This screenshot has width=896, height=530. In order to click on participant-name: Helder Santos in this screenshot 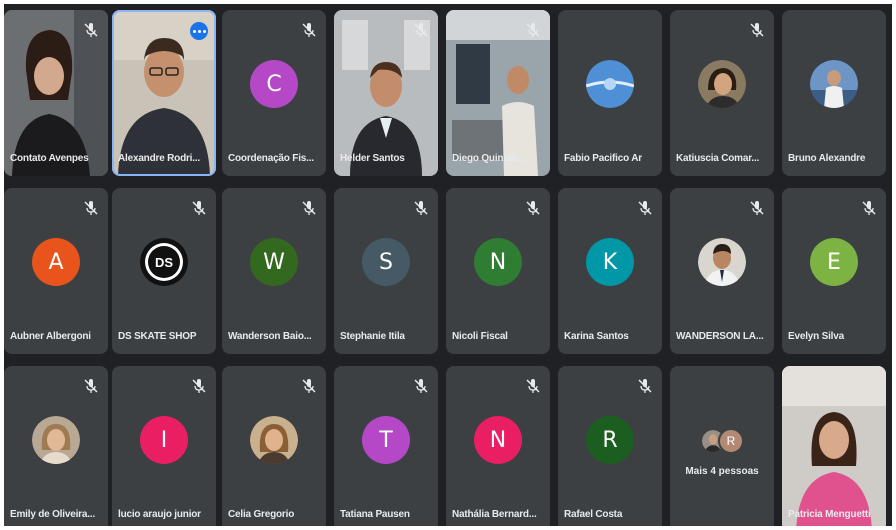, I will do `click(372, 158)`.